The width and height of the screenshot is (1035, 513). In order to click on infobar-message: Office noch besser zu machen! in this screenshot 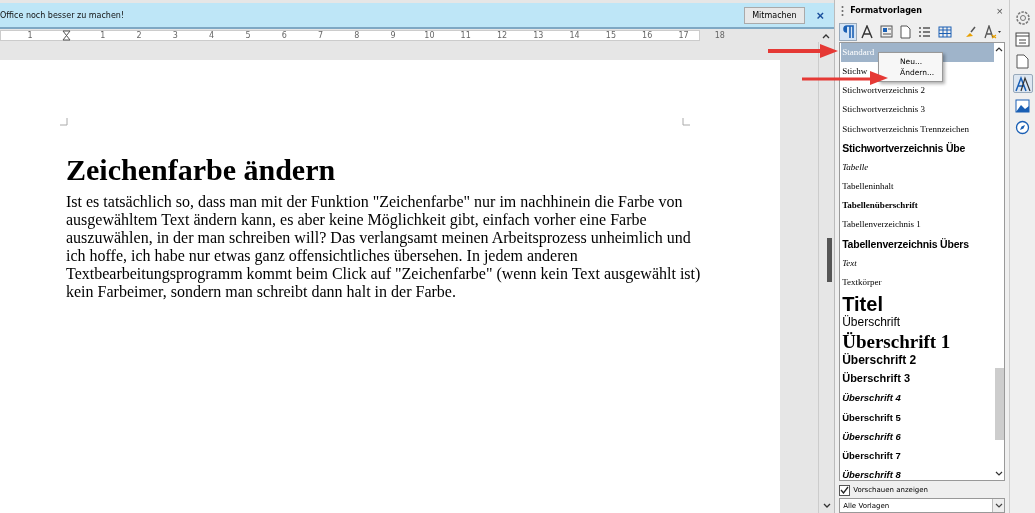, I will do `click(63, 15)`.